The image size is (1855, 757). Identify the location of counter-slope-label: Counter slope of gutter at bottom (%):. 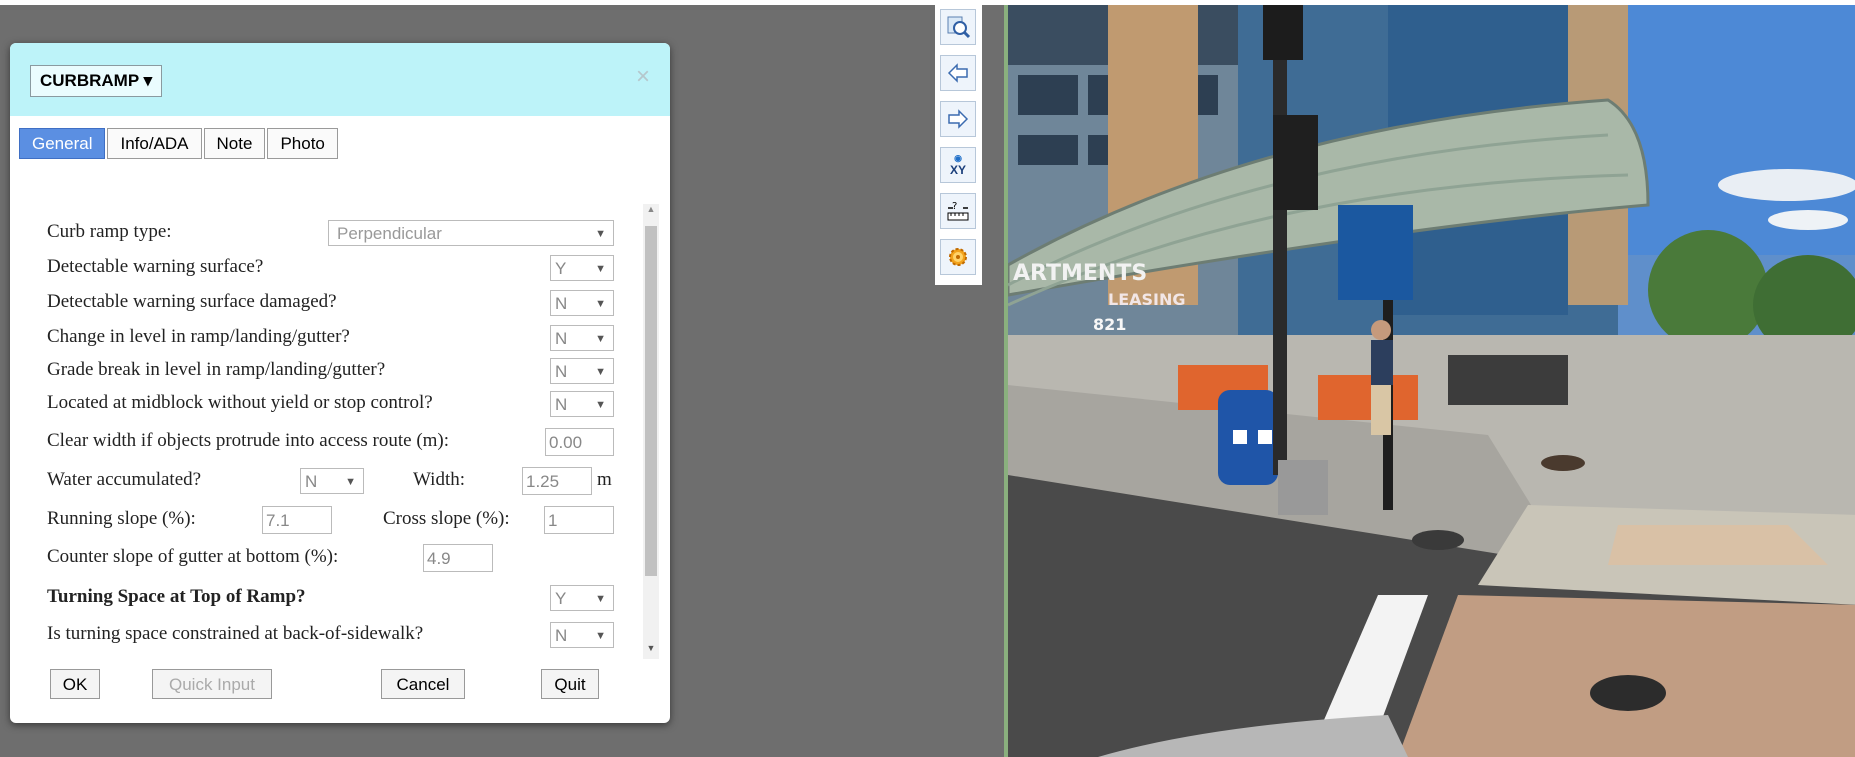
(193, 556).